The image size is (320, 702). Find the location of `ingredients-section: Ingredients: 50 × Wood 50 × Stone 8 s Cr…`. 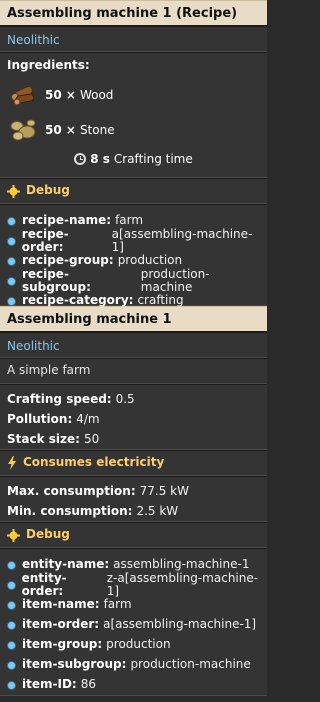

ingredients-section: Ingredients: 50 × Wood 50 × Stone 8 s Cr… is located at coordinates (133, 115).